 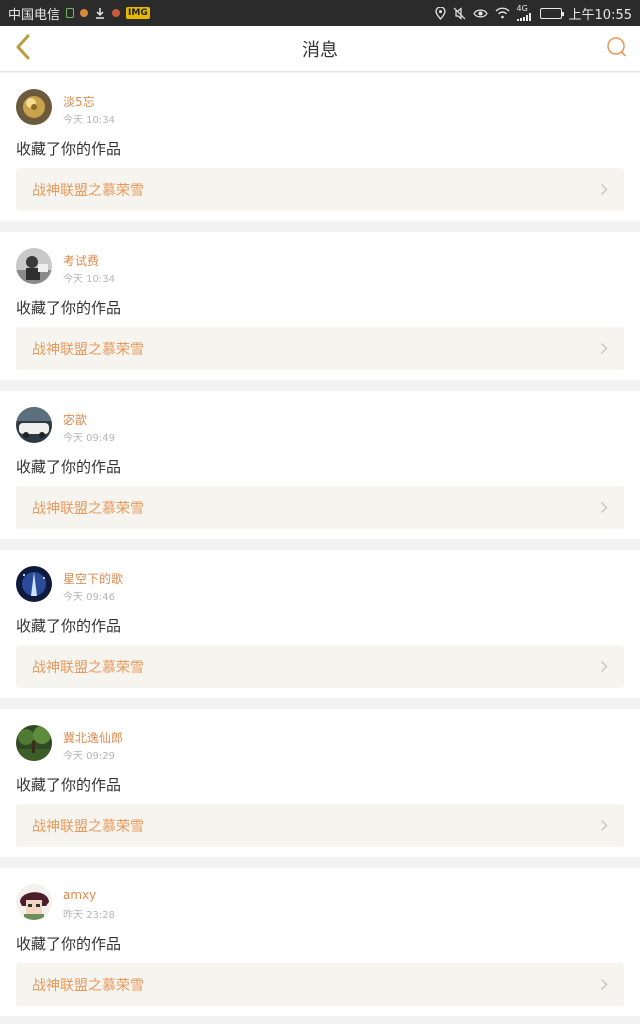 What do you see at coordinates (320, 942) in the screenshot?
I see `message-card: amxy 昨天 23:28 收藏了你的作品 战神联盟之慕荣雪` at bounding box center [320, 942].